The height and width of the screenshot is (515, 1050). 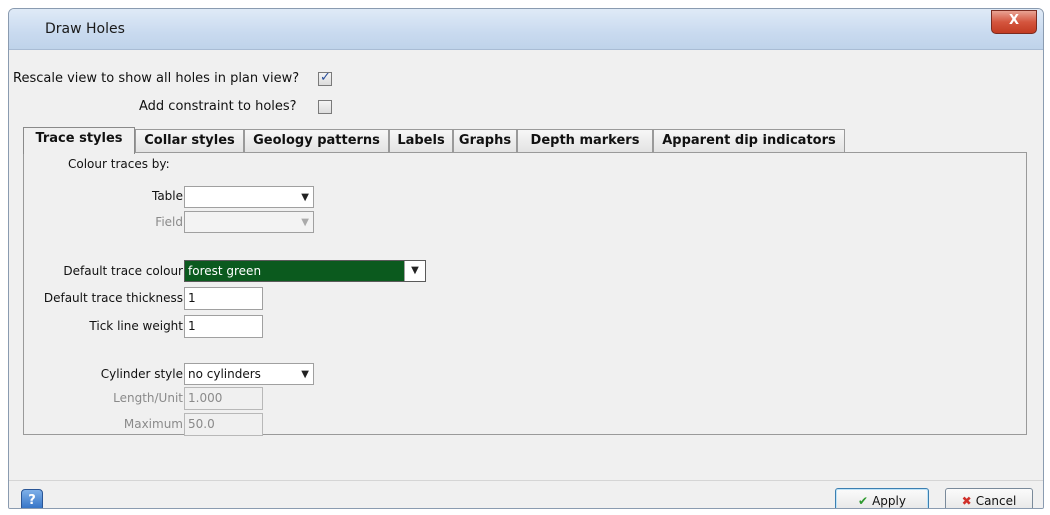 I want to click on field-label: Field, so click(x=169, y=222).